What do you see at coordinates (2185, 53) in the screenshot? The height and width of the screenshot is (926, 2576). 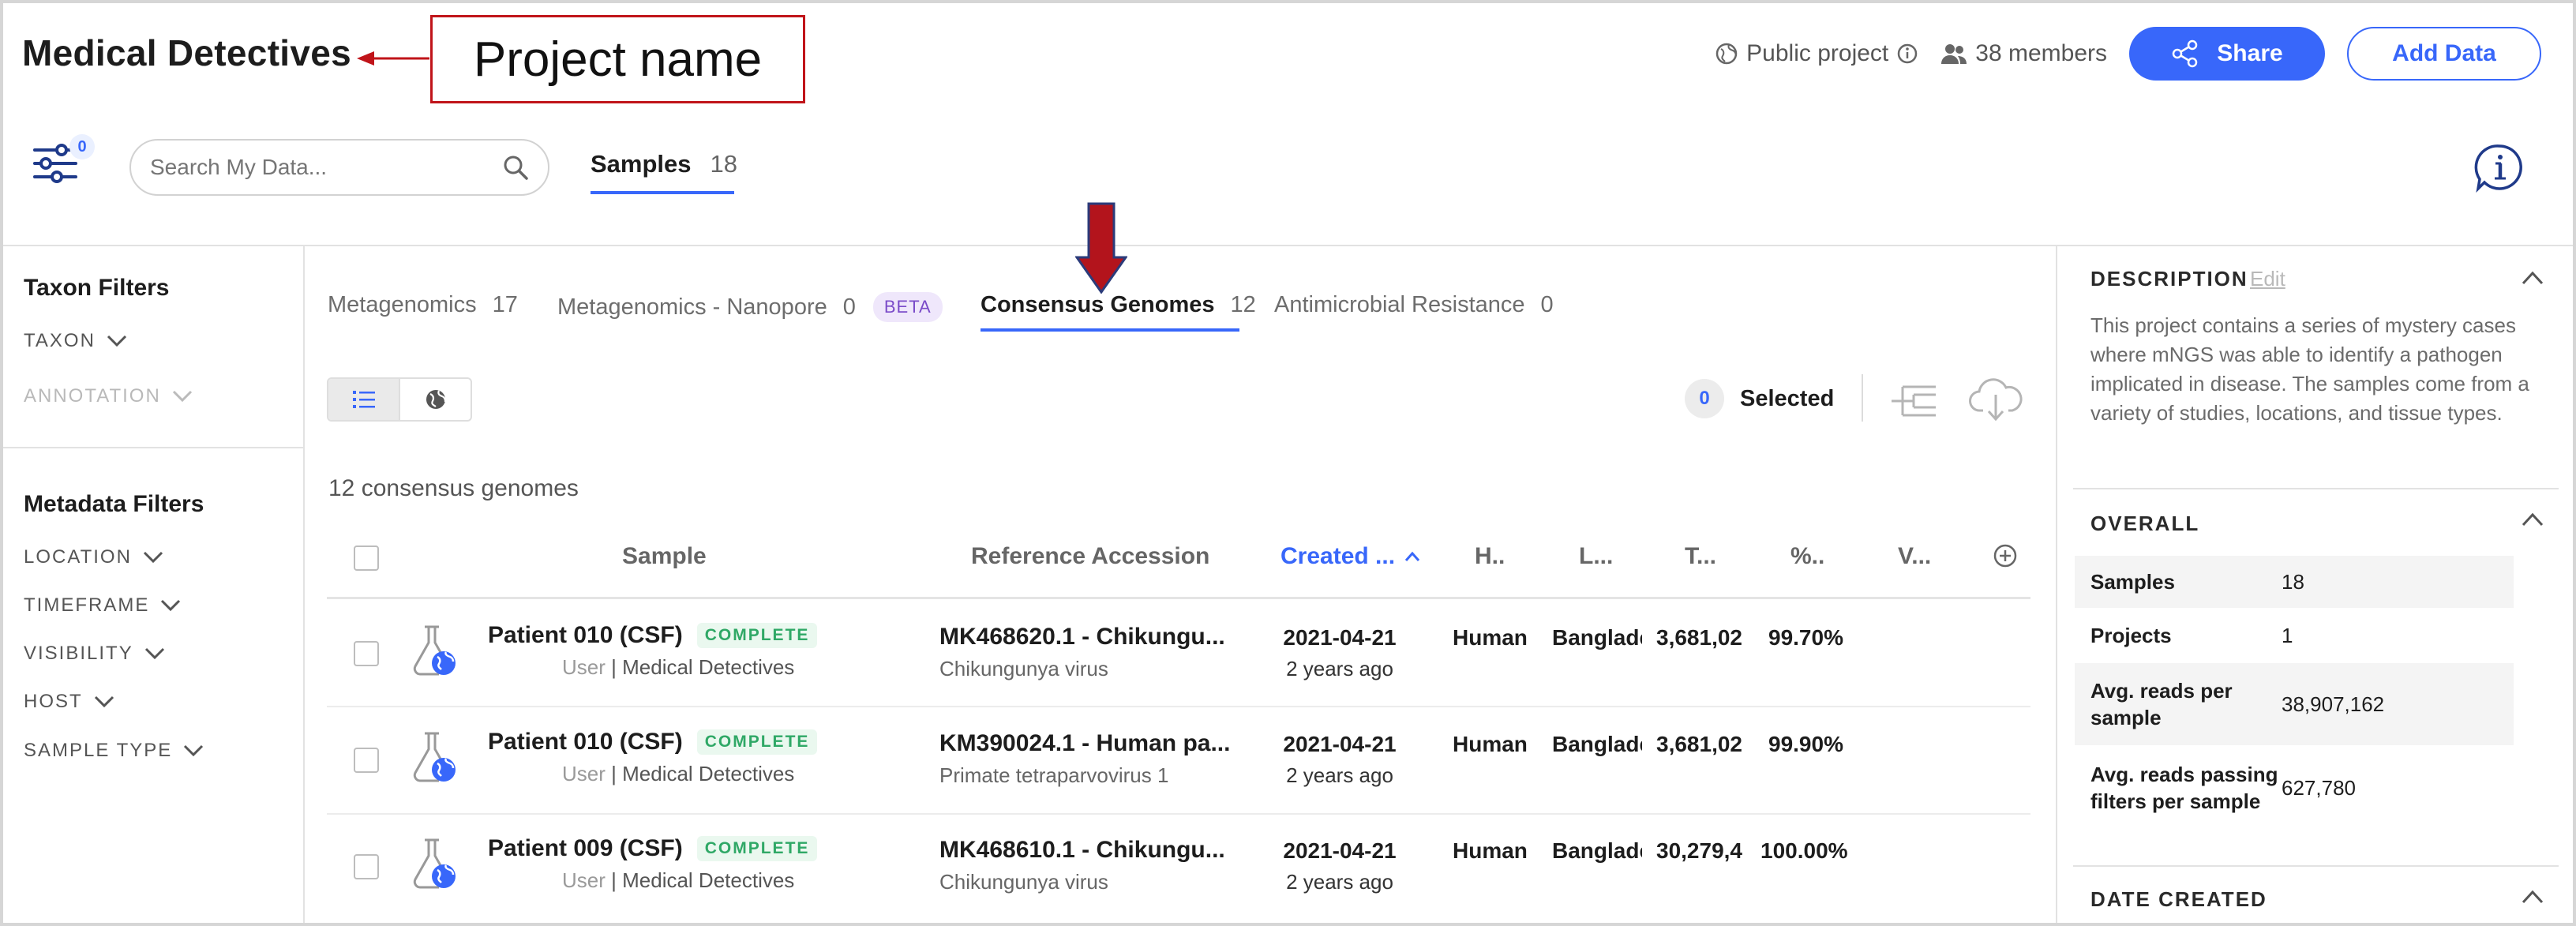 I see `share-icon` at bounding box center [2185, 53].